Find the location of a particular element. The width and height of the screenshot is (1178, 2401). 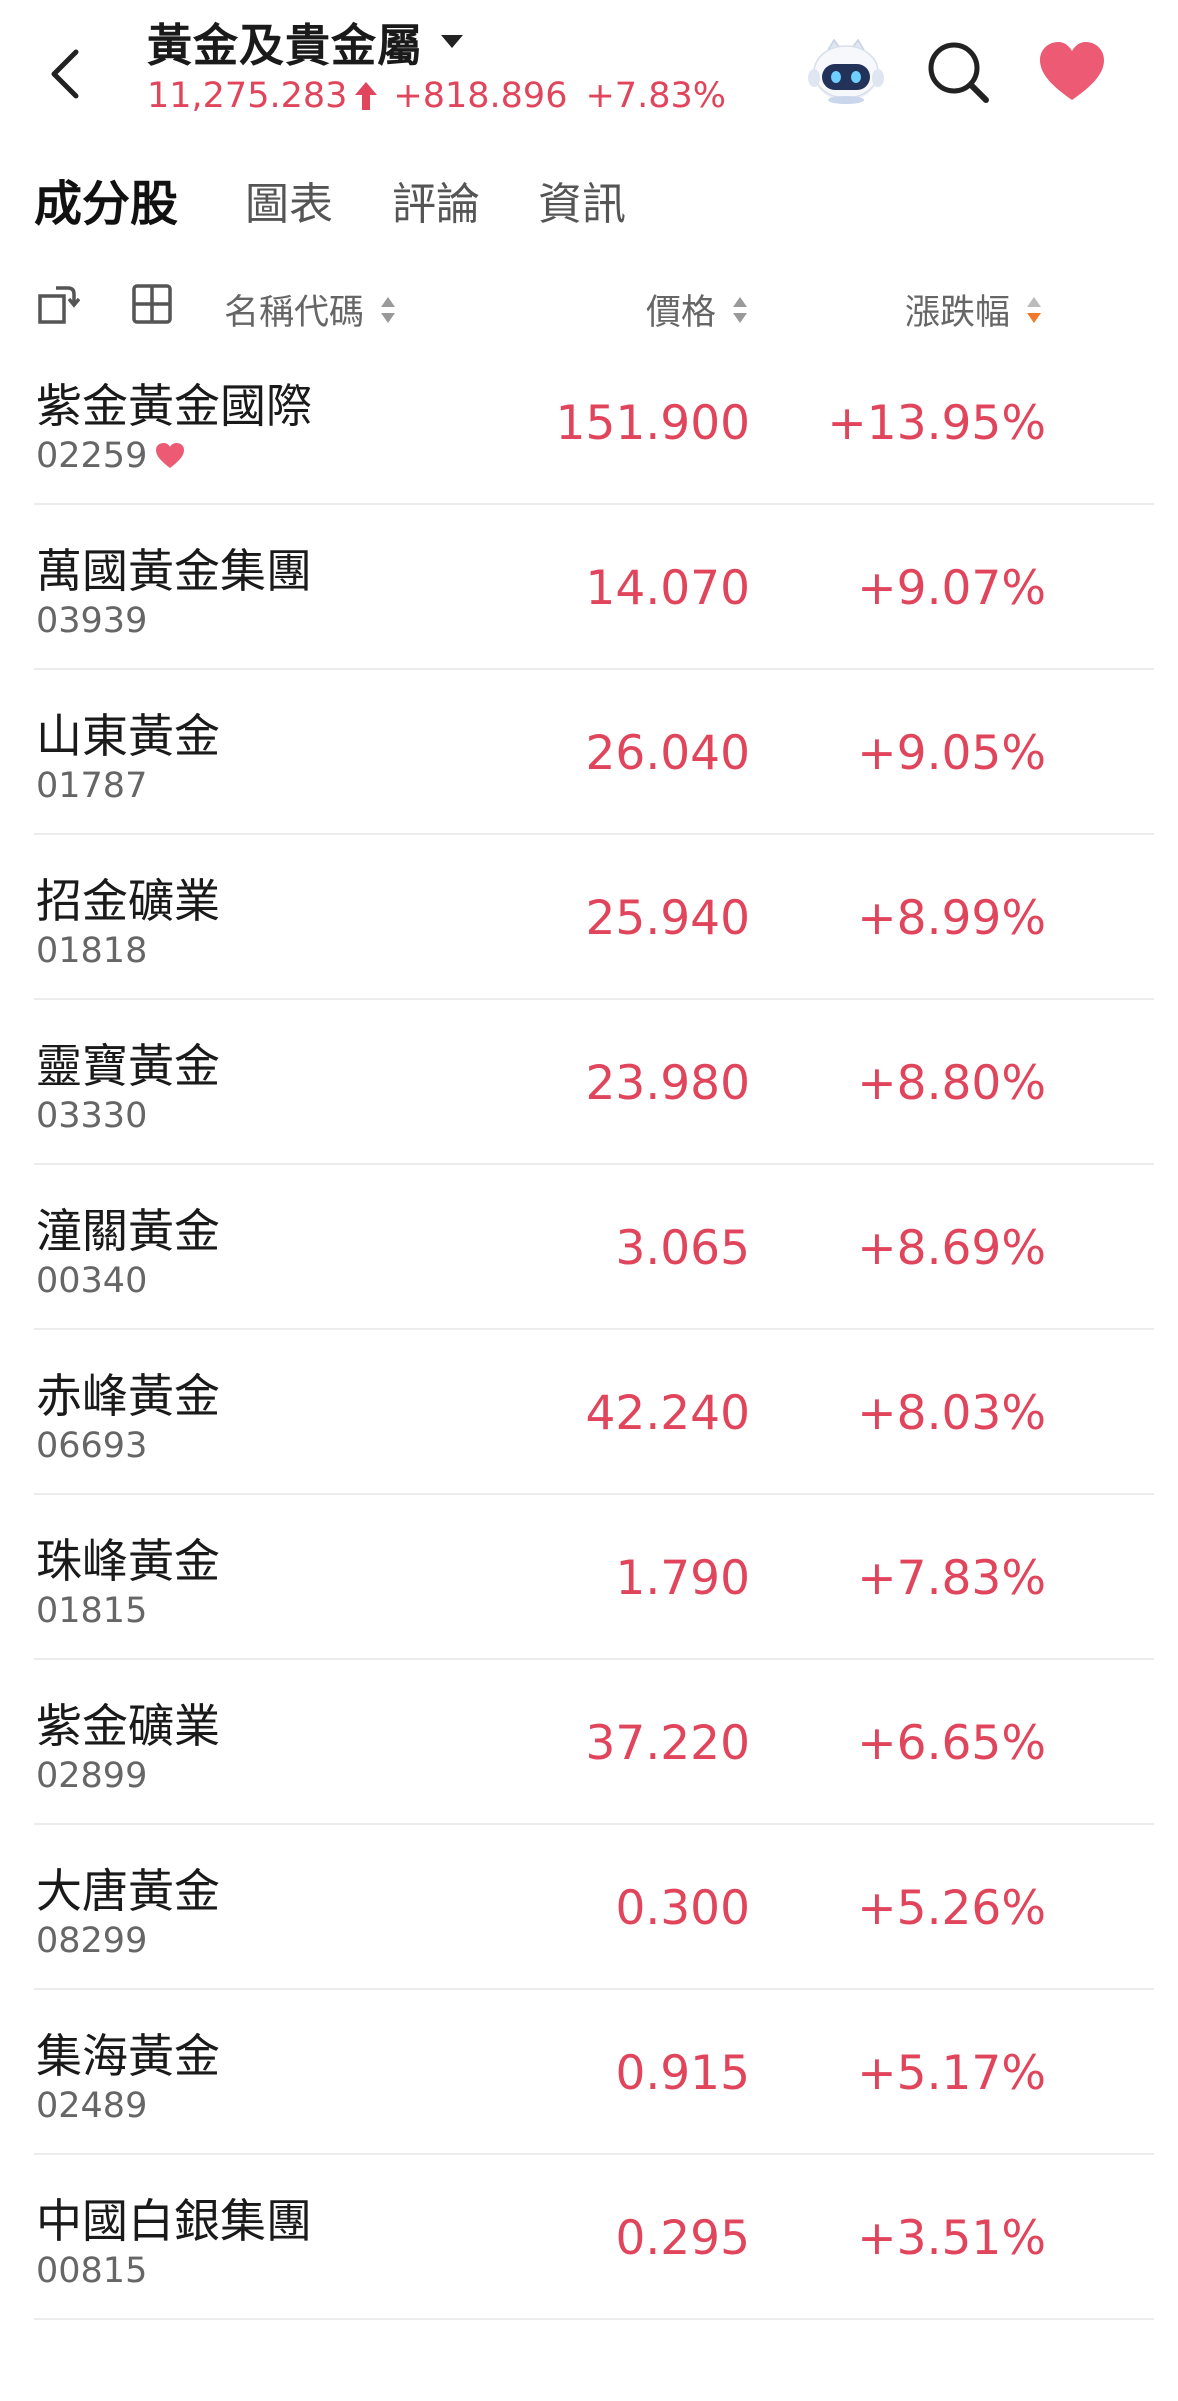

stock-name: 紫金黃金國際 is located at coordinates (174, 406).